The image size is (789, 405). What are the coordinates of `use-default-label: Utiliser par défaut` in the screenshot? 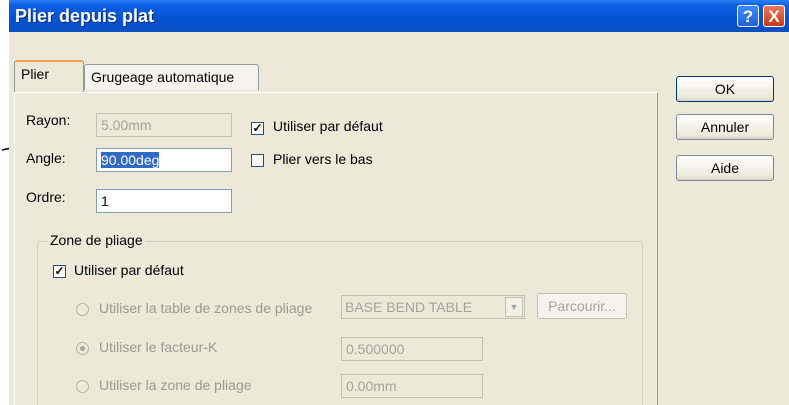 It's located at (328, 126).